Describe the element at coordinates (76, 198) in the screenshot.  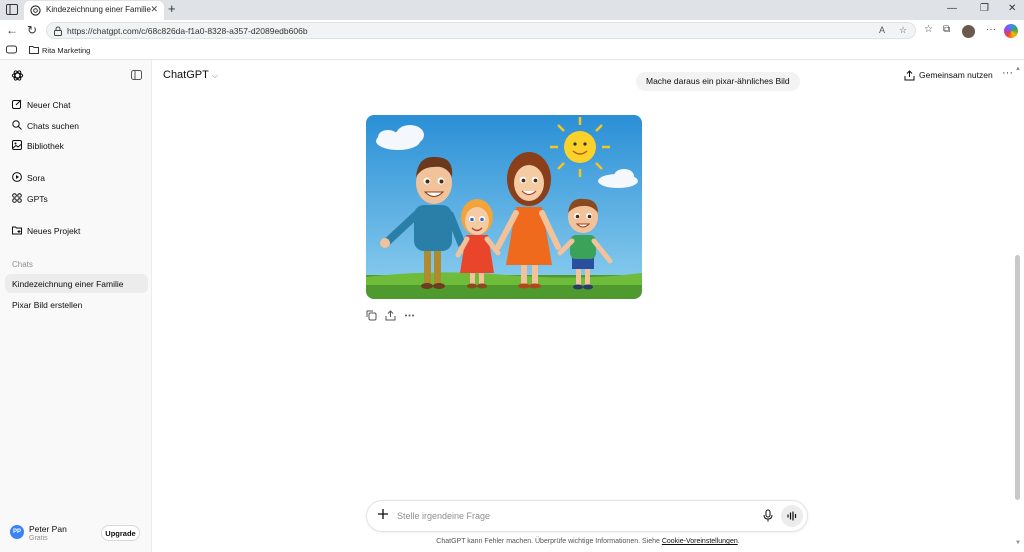
I see `sidebar-item-gpts: GPTs` at that location.